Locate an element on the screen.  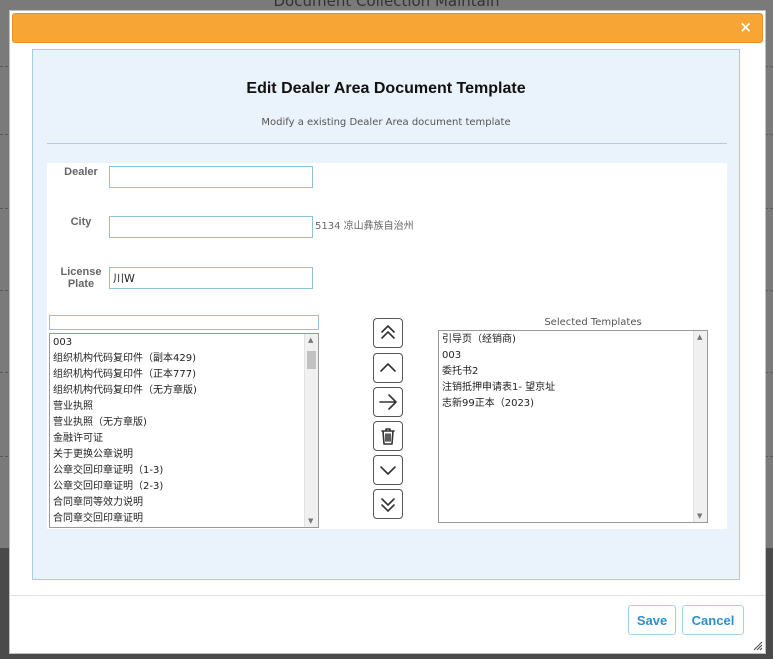
move-top-button is located at coordinates (388, 333).